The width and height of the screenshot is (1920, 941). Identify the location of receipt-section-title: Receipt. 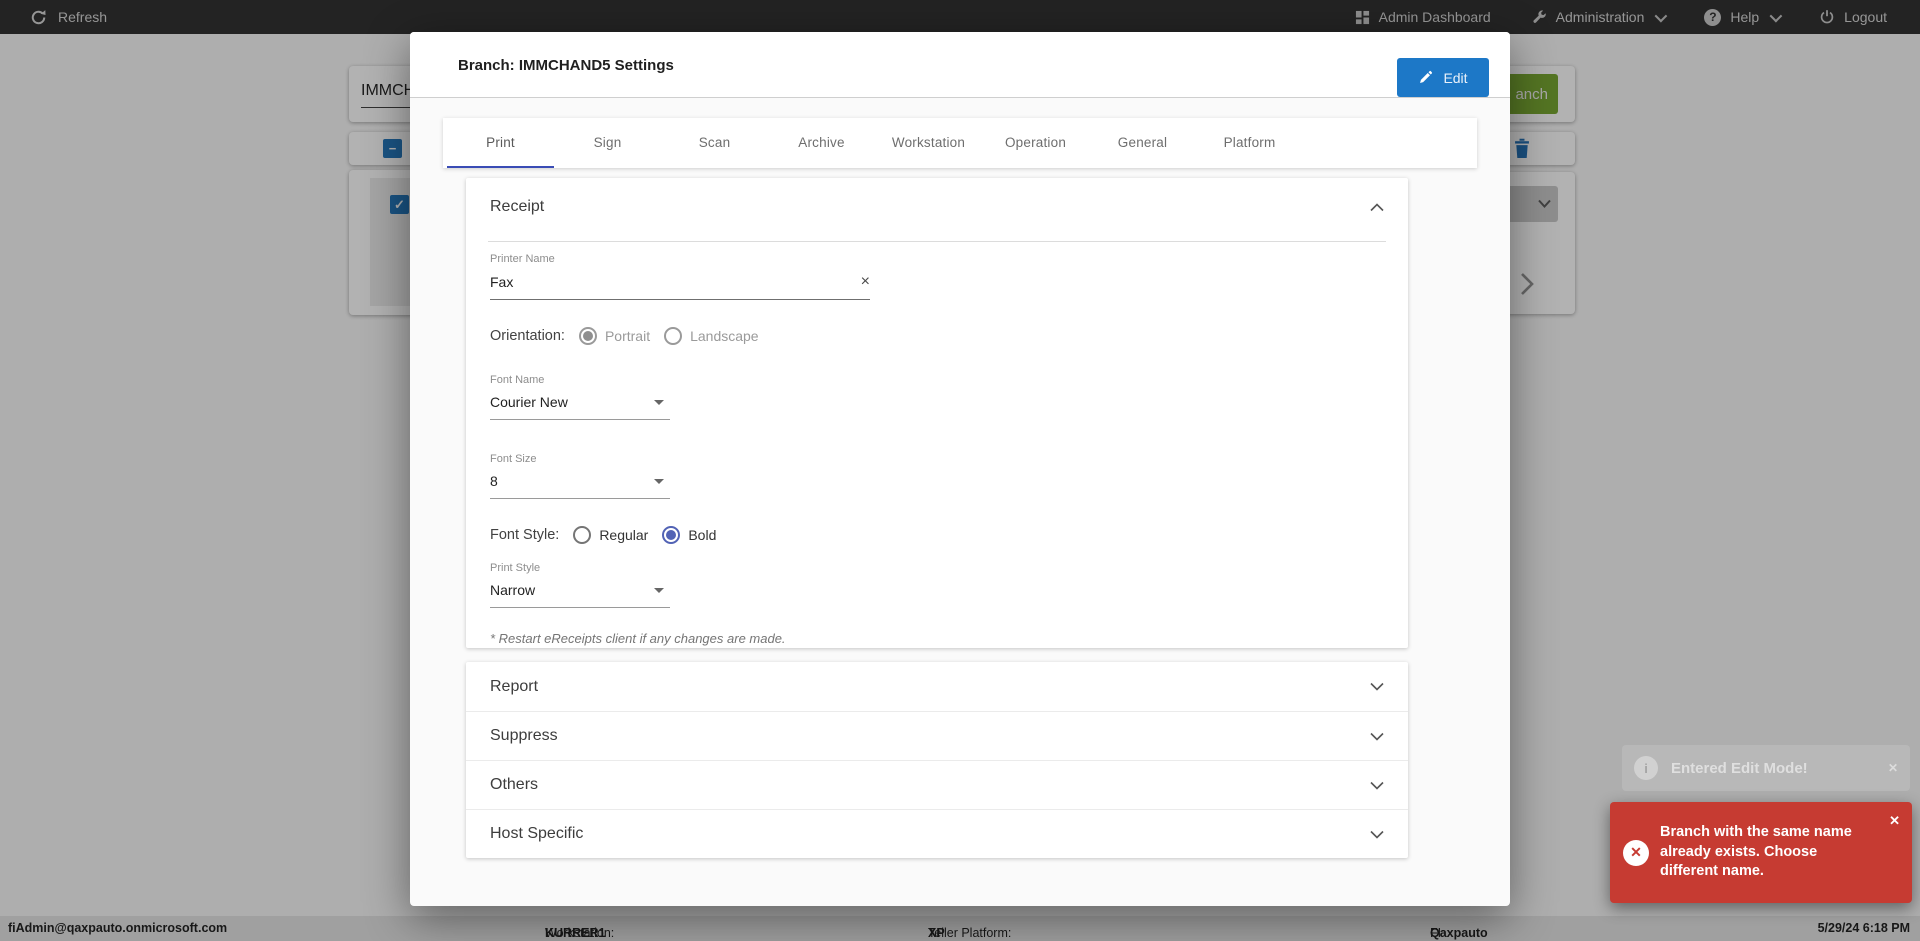
(517, 206).